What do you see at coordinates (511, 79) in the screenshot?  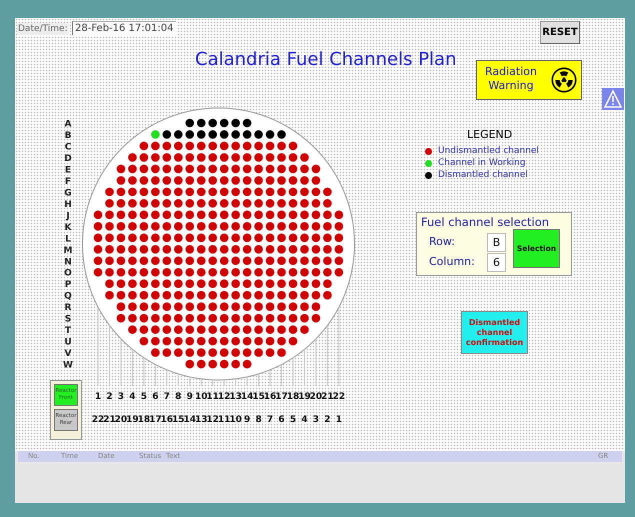 I see `radiation-warning-text: Radiation Warning` at bounding box center [511, 79].